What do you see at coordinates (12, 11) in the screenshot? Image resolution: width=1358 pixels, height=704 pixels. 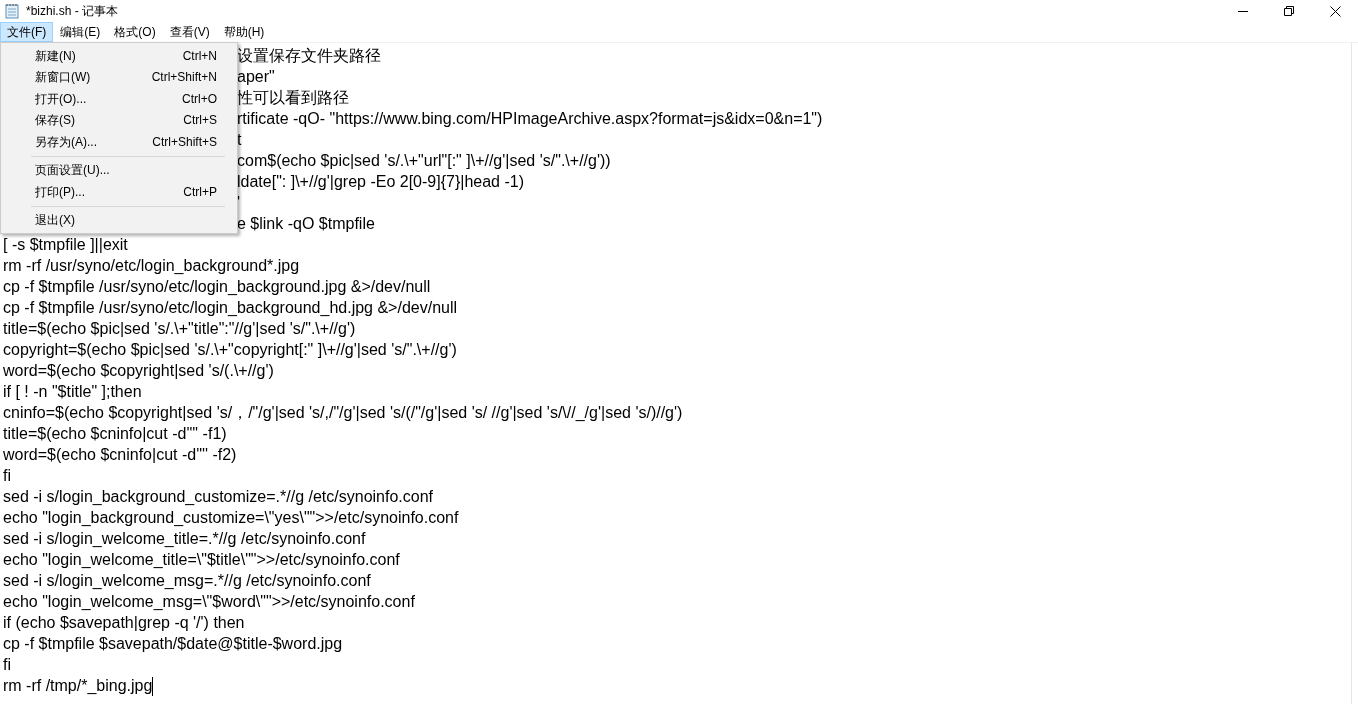 I see `notepad-icon` at bounding box center [12, 11].